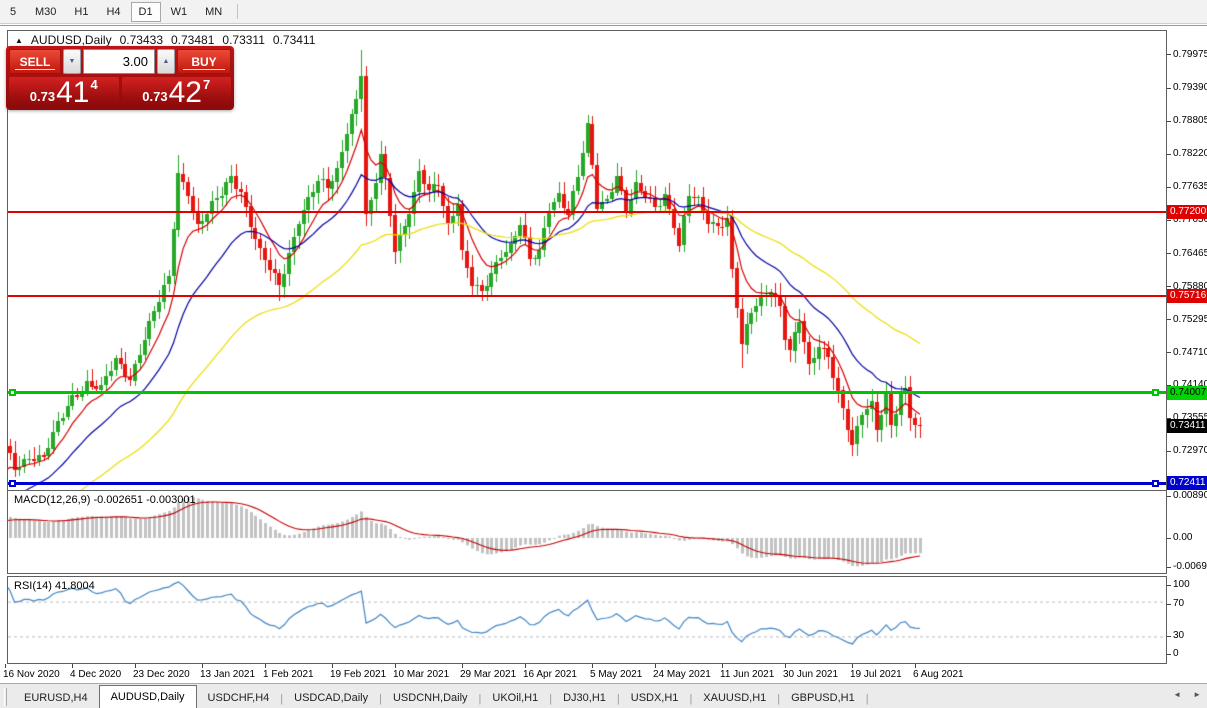 The image size is (1207, 708). What do you see at coordinates (147, 696) in the screenshot?
I see `tab-audusd-daily: AUDUSD,Daily` at bounding box center [147, 696].